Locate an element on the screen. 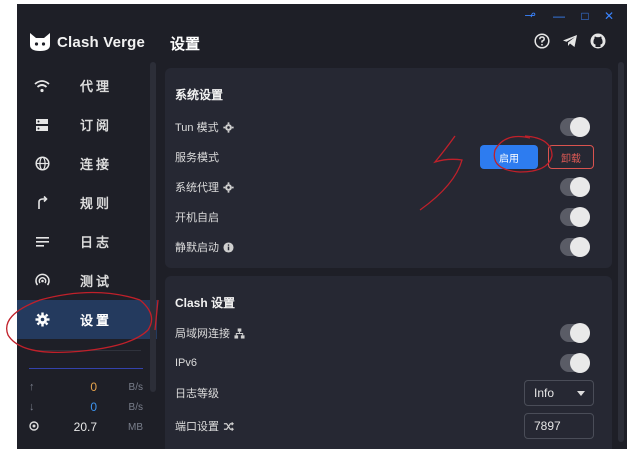 This screenshot has height=452, width=631. list-icon is located at coordinates (42, 242).